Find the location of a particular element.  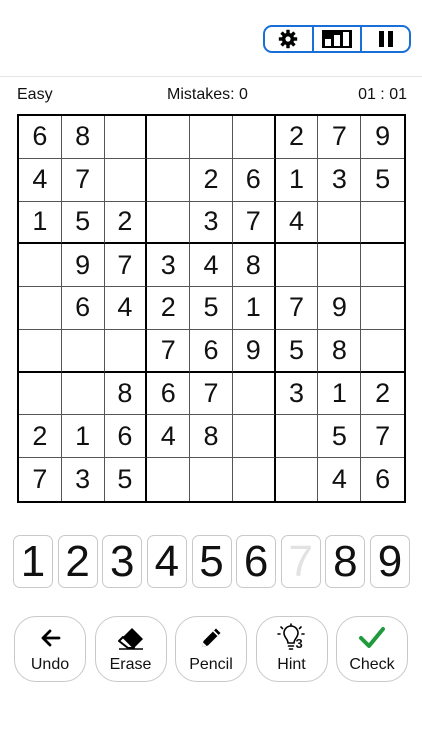

number-key-8: 8 is located at coordinates (345, 561).